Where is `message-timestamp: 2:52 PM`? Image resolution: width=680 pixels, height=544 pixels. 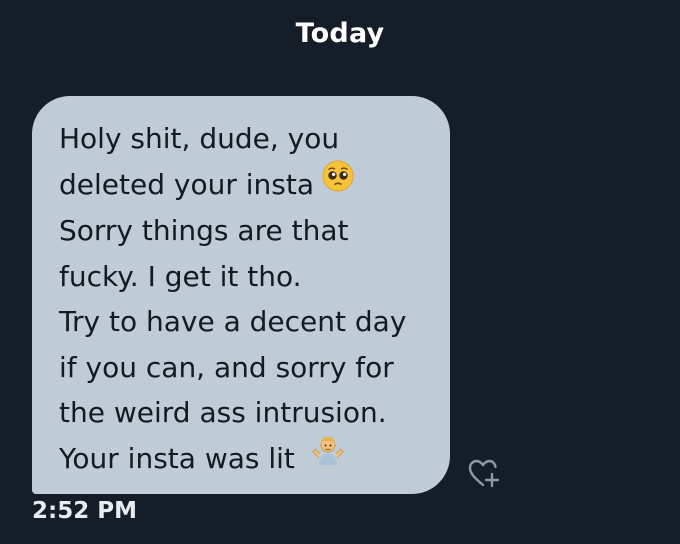
message-timestamp: 2:52 PM is located at coordinates (84, 511).